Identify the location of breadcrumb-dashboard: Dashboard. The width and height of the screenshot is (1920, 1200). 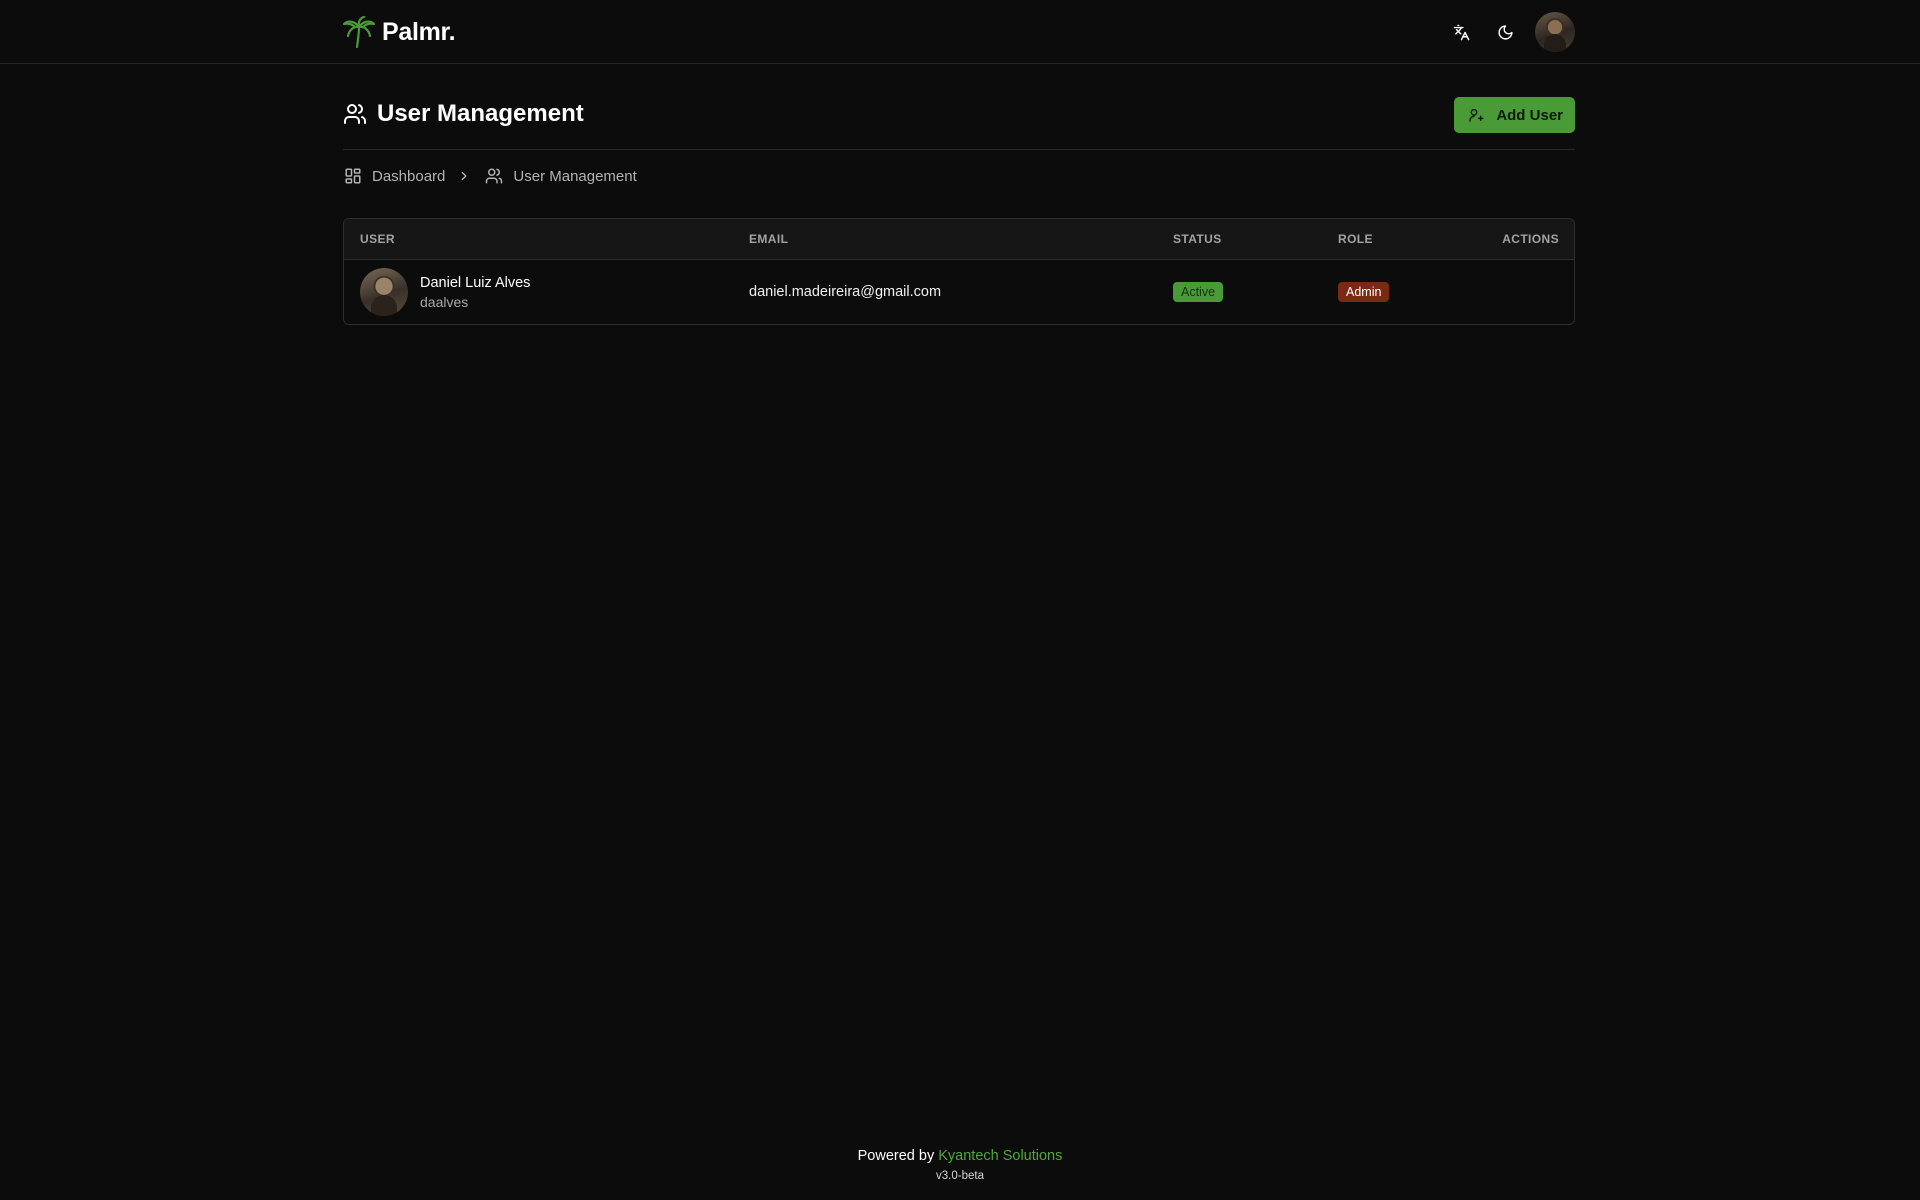
(394, 176).